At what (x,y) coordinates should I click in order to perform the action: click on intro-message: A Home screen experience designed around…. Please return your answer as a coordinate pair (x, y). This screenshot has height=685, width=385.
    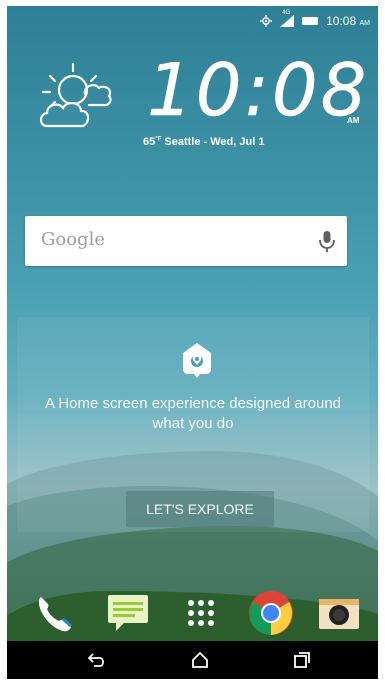
    Looking at the image, I should click on (193, 414).